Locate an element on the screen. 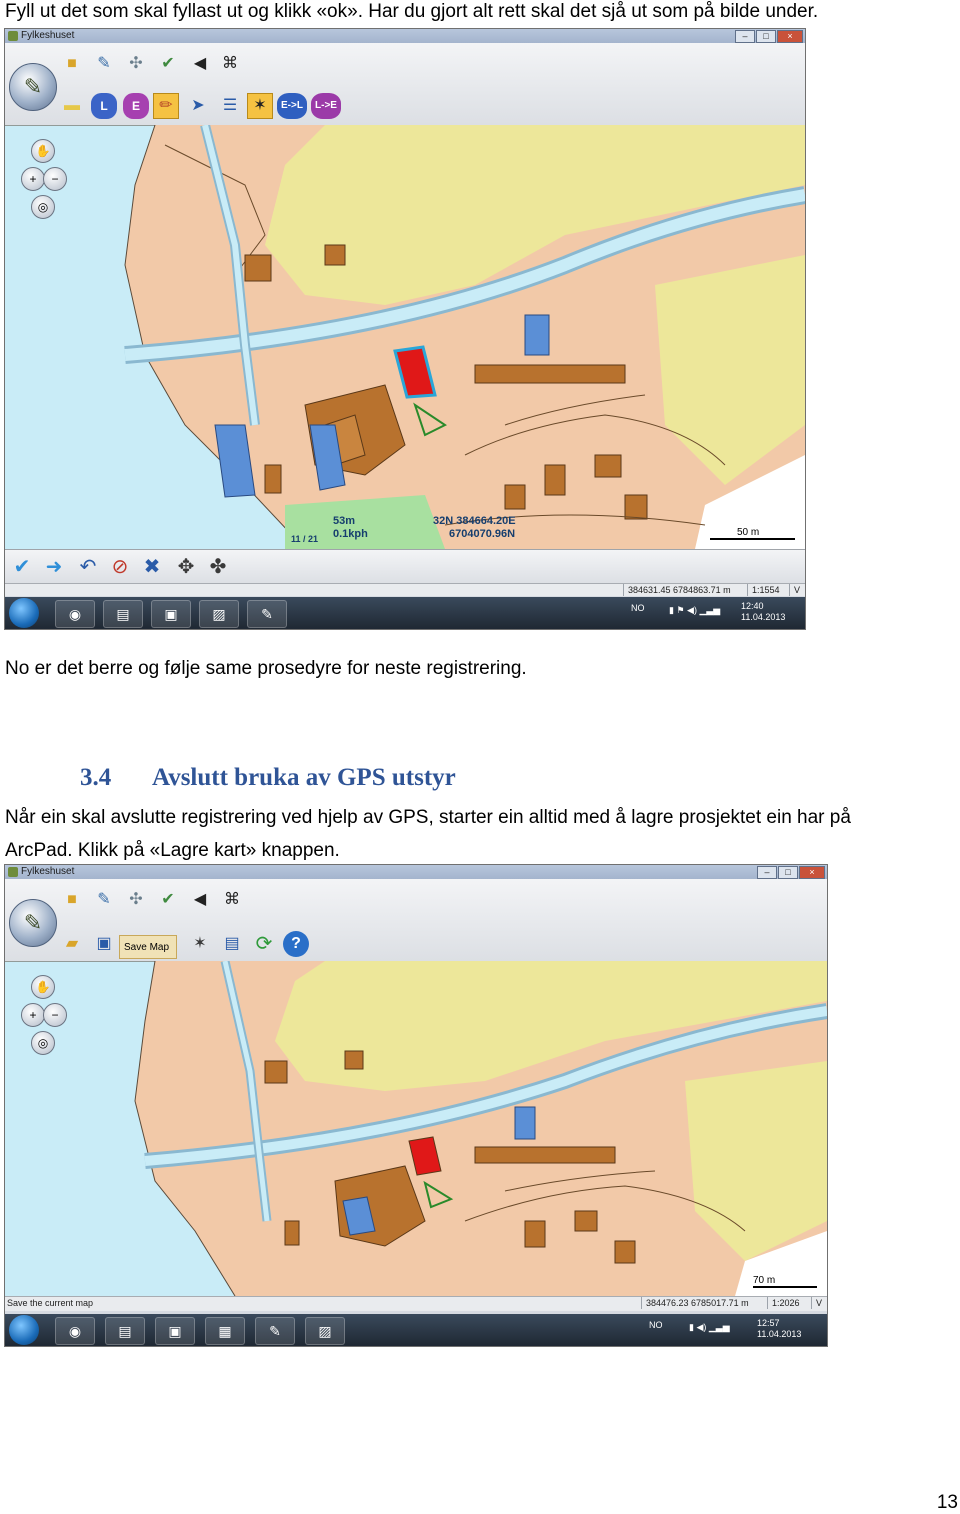  tray-clock: 12:57 11.04.2013 is located at coordinates (779, 1329).